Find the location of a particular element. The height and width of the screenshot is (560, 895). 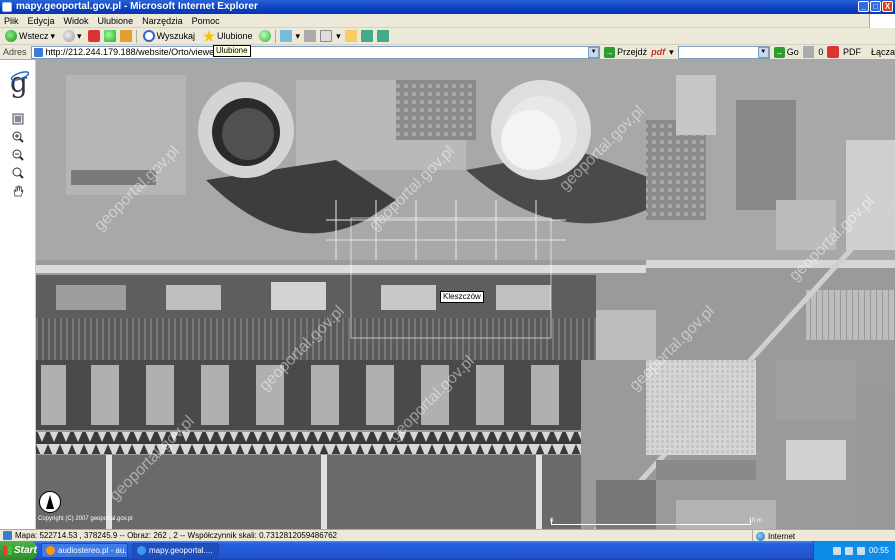

standard-toolbar: Wstecz ▾ ▾ Wyszukaj Ulubione ▾ ▾ is located at coordinates (447, 36).